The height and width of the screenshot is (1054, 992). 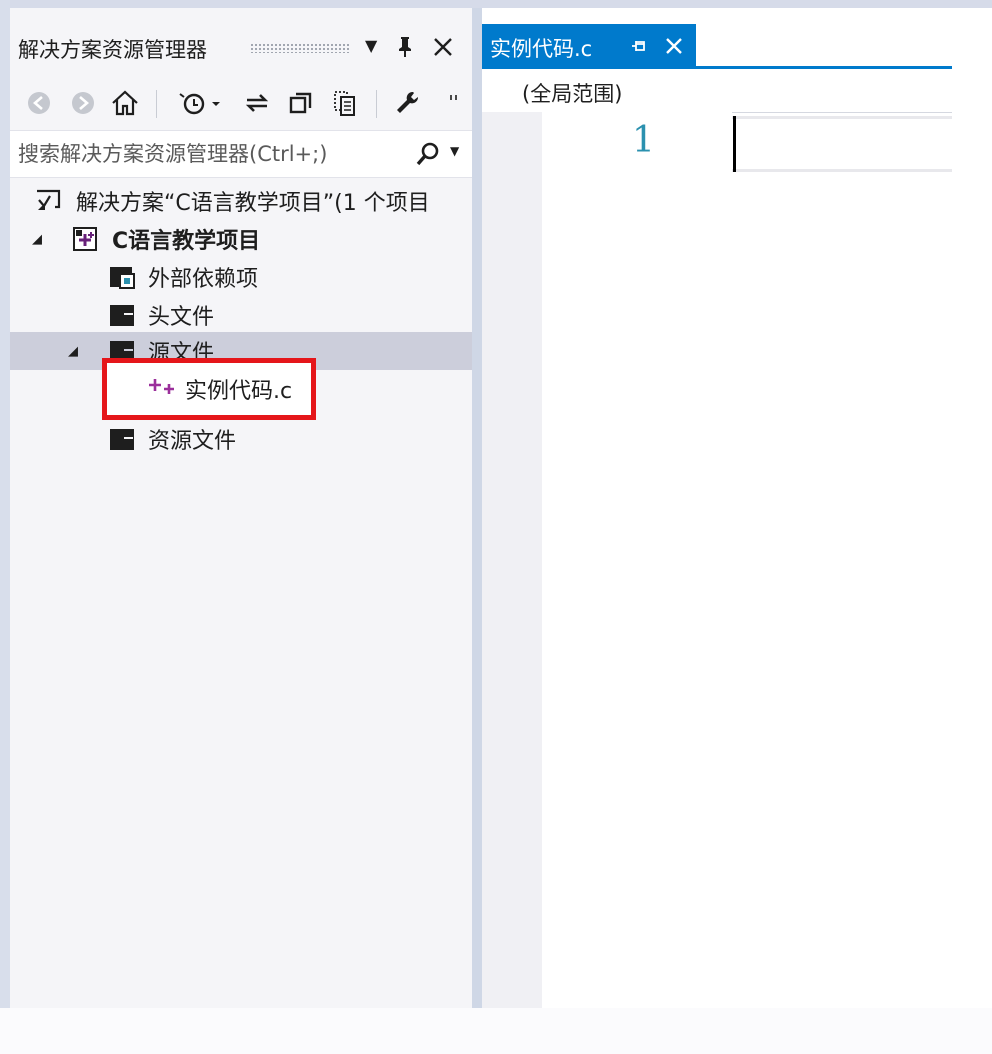 I want to click on forward-arrow-icon, so click(x=83, y=103).